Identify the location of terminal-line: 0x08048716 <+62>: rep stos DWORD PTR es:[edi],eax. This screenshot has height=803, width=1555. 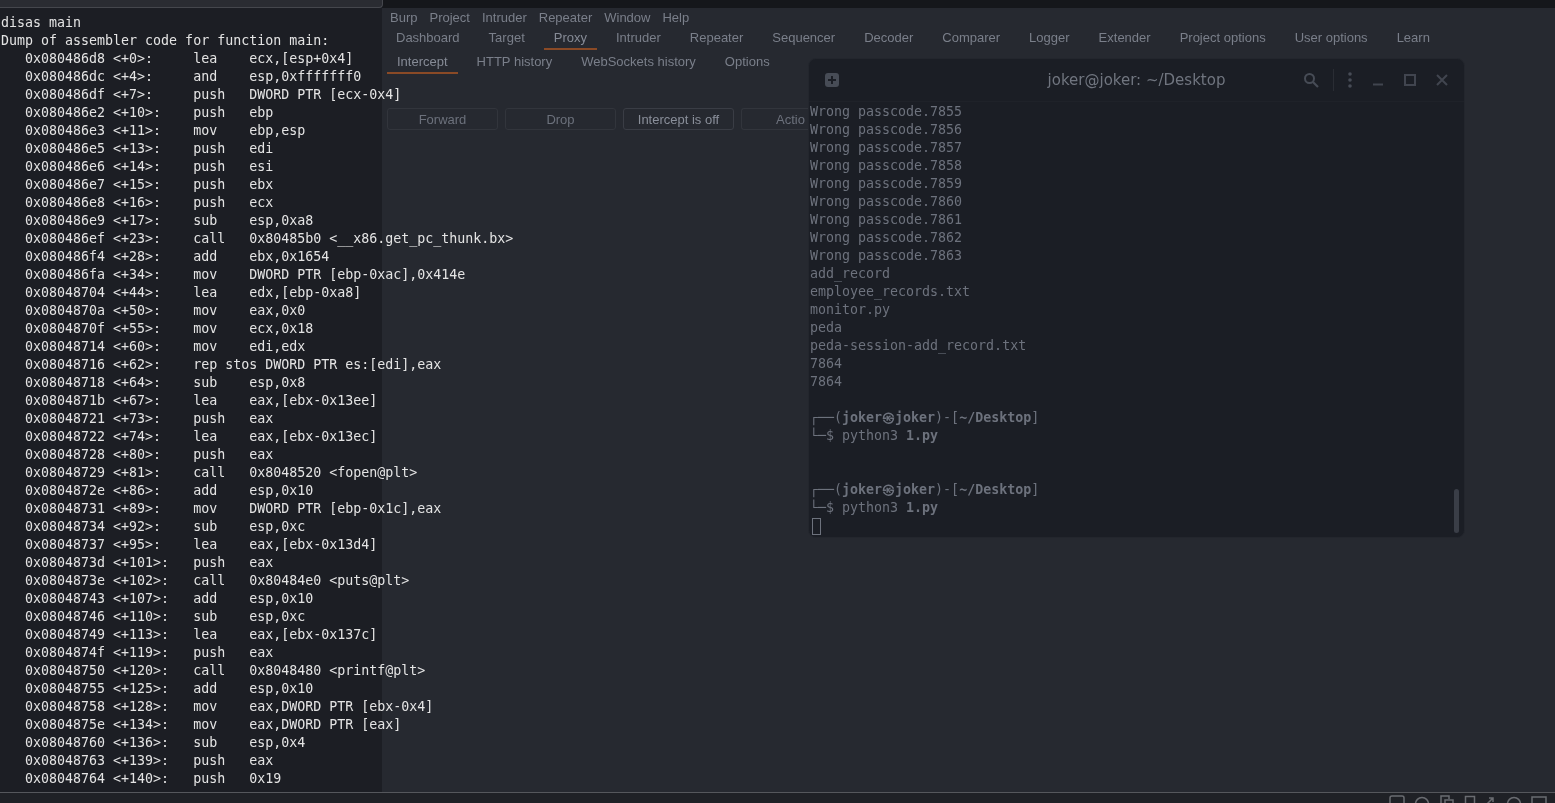
(233, 365).